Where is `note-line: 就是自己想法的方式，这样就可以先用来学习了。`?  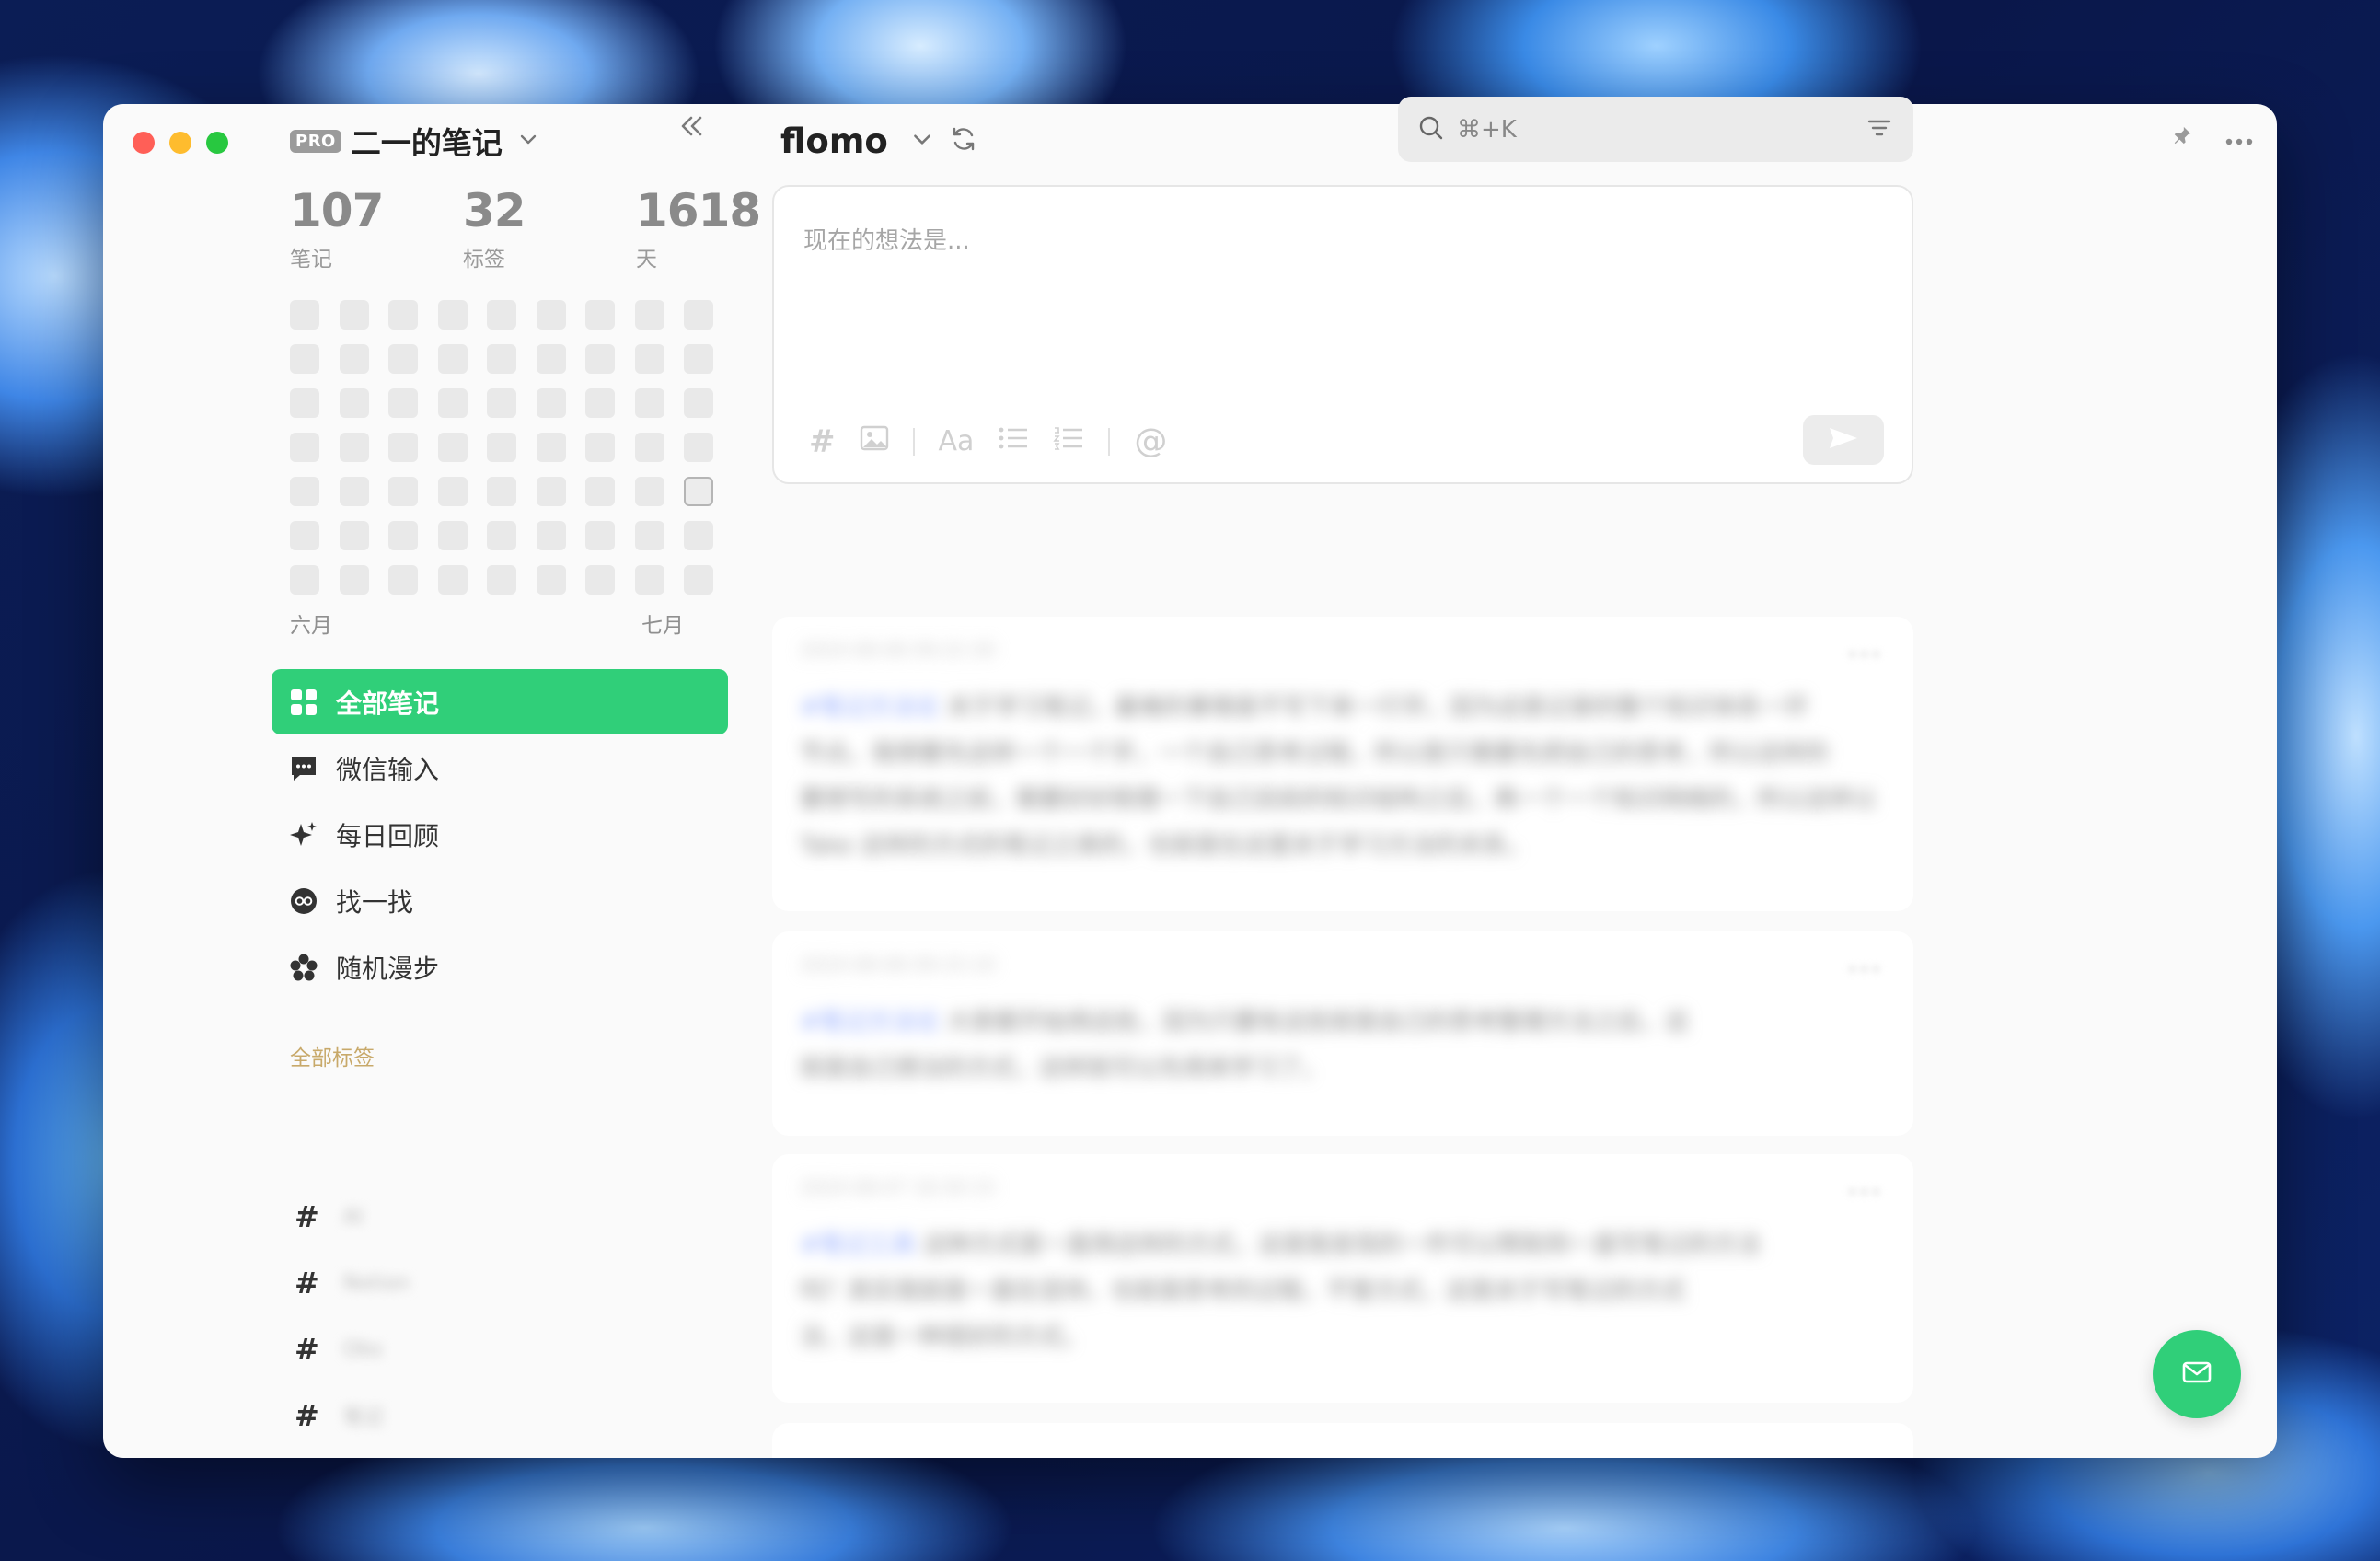 note-line: 就是自己想法的方式，这样就可以先用来学习了。 is located at coordinates (1343, 1069).